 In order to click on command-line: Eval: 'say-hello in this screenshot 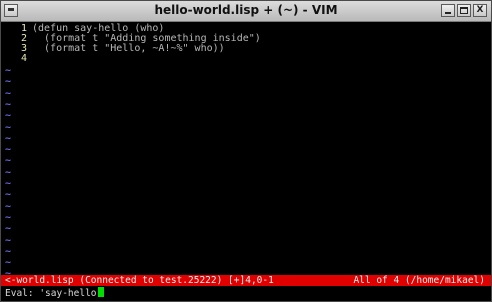, I will do `click(54, 293)`.